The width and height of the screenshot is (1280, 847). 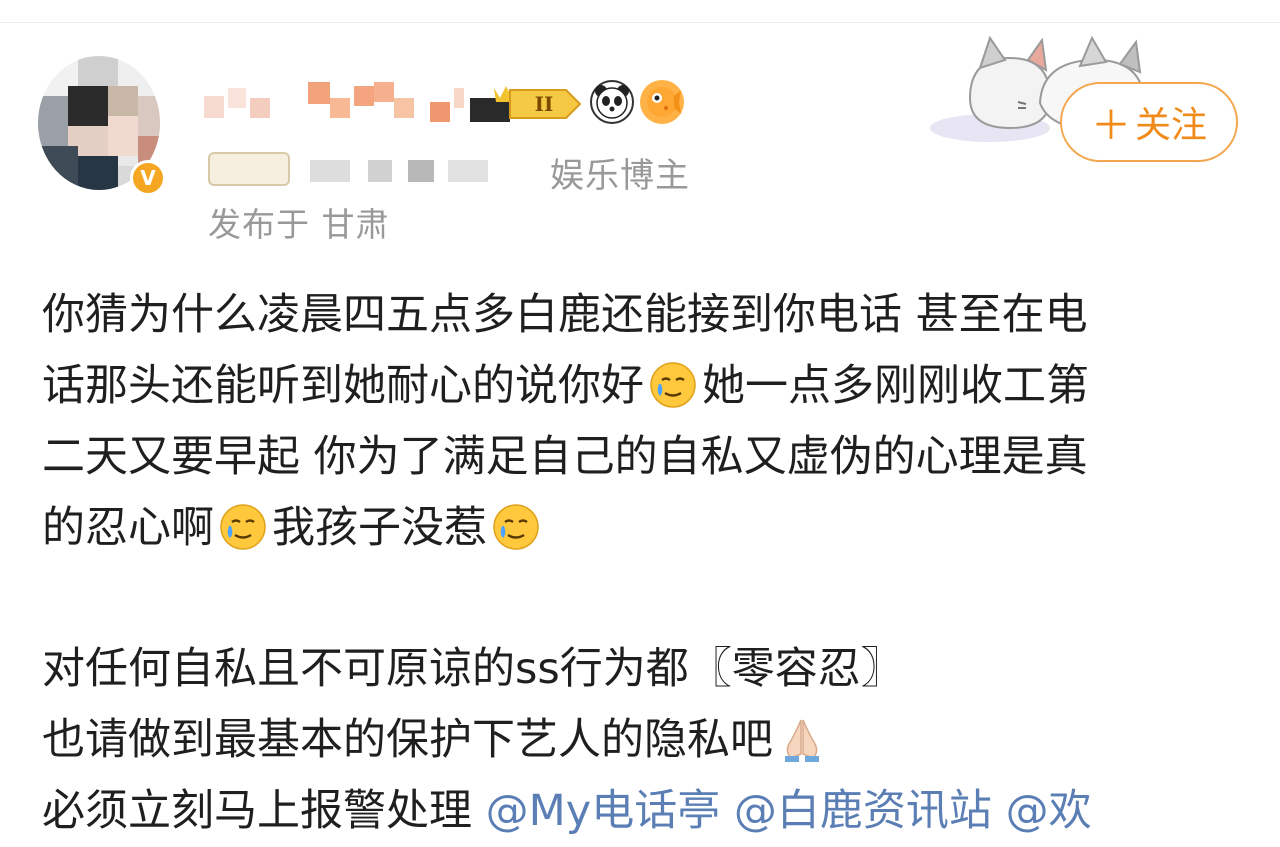 What do you see at coordinates (642, 528) in the screenshot?
I see `post-line: 的忍心啊 我孩子没惹` at bounding box center [642, 528].